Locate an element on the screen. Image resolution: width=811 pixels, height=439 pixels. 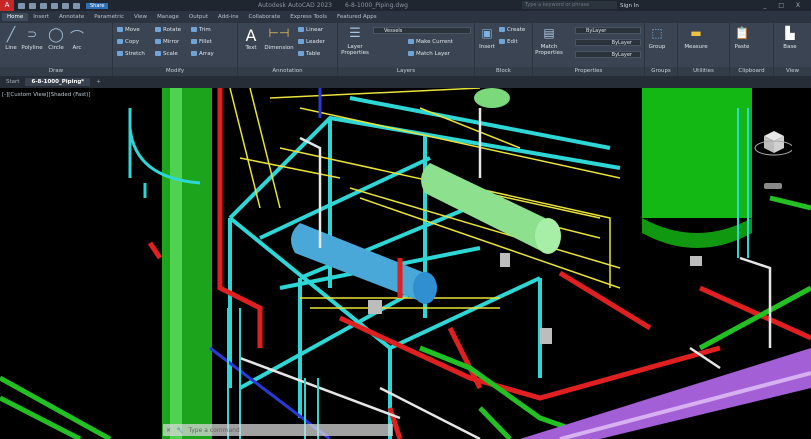
arc-icon: ⌒ is located at coordinates (77, 38).